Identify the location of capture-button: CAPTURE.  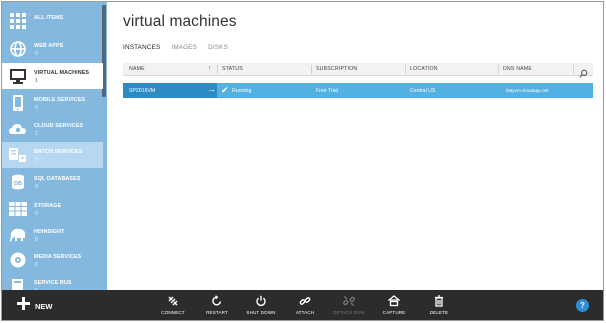
(394, 307).